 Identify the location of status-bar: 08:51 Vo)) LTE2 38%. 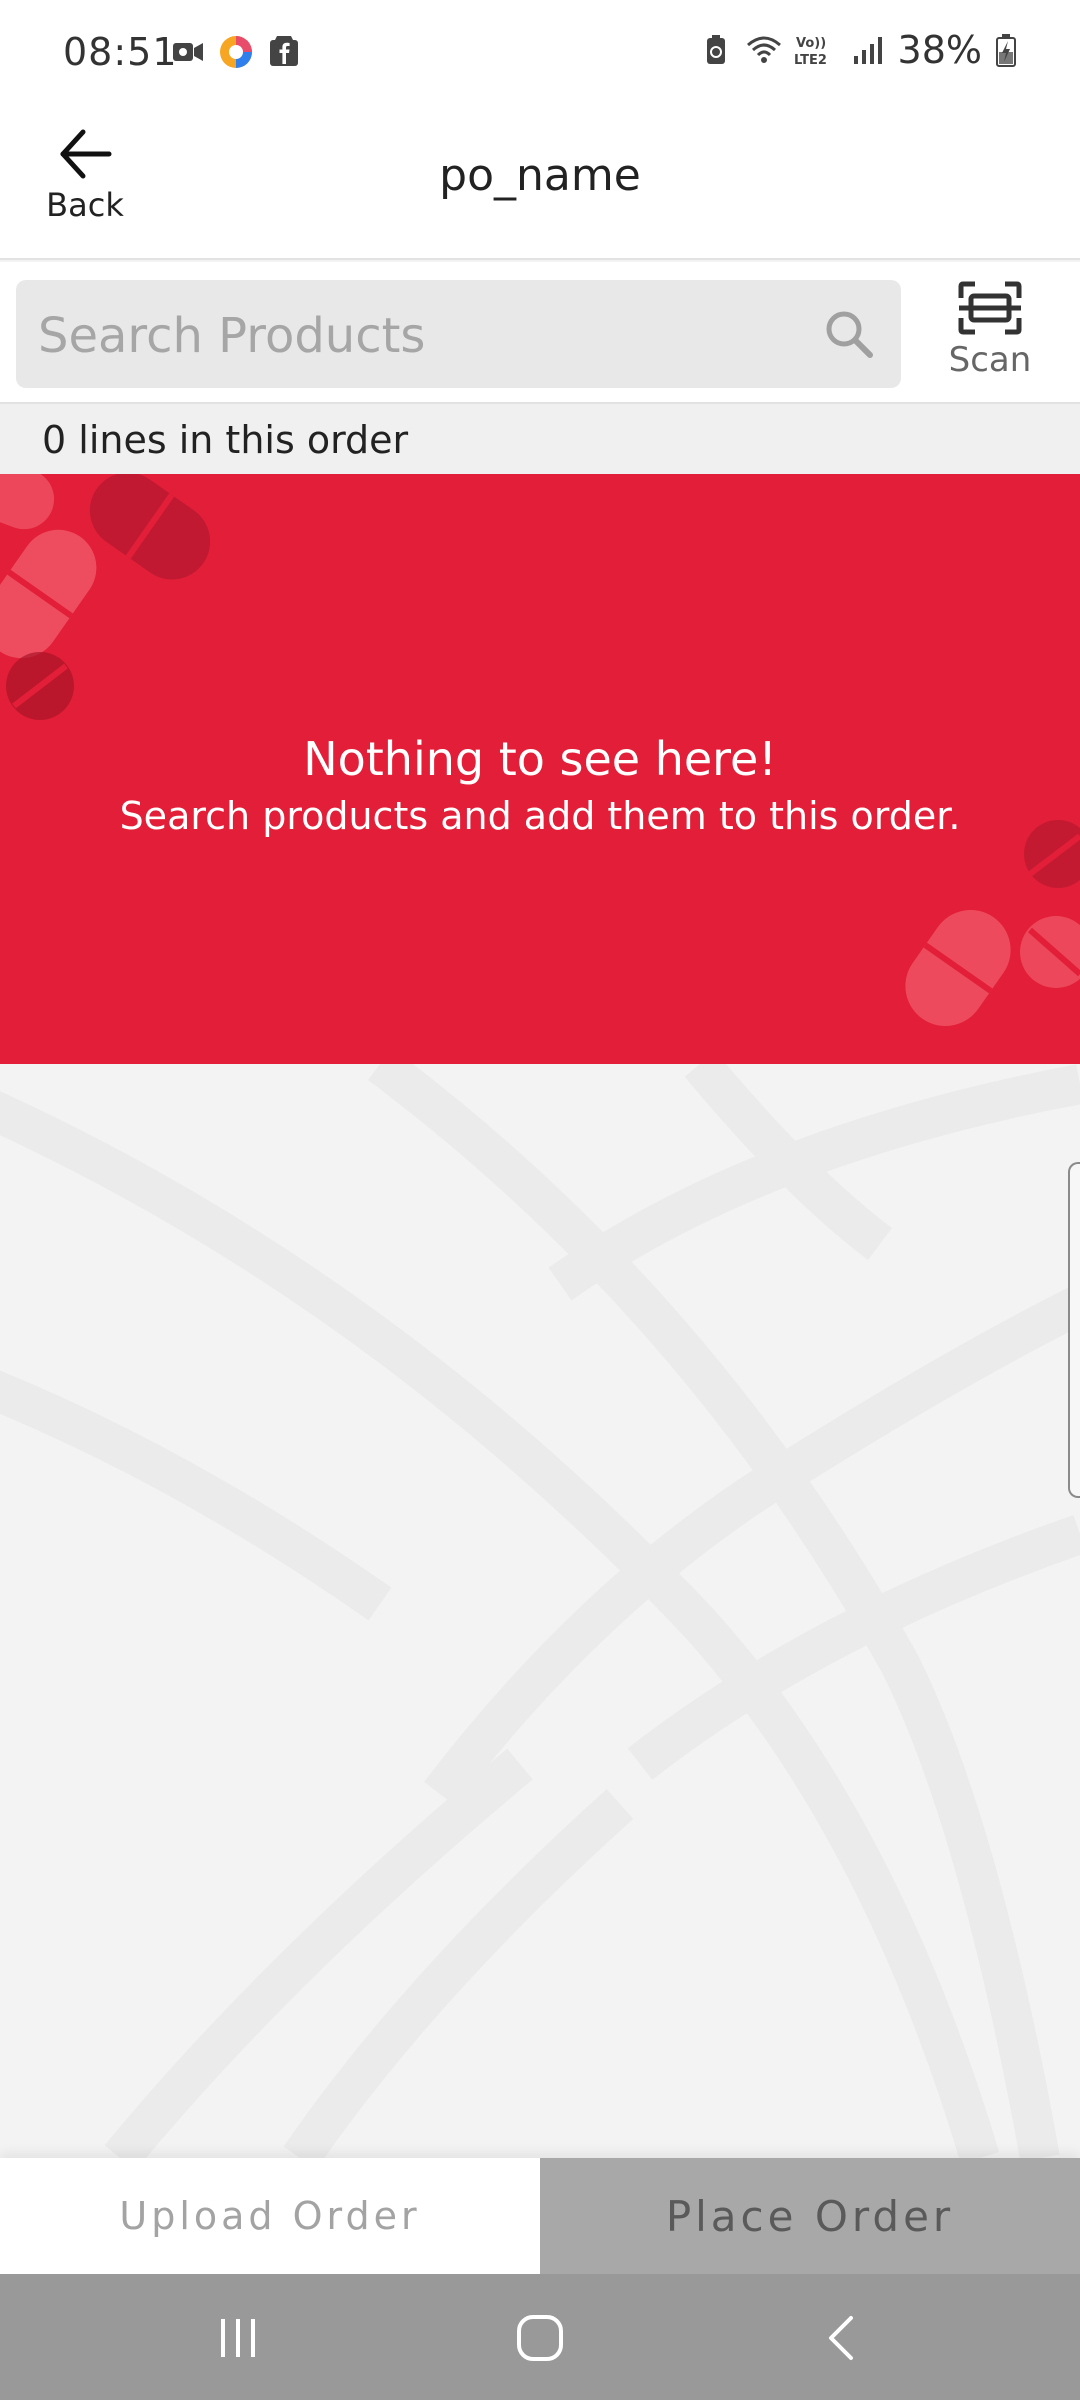
(540, 55).